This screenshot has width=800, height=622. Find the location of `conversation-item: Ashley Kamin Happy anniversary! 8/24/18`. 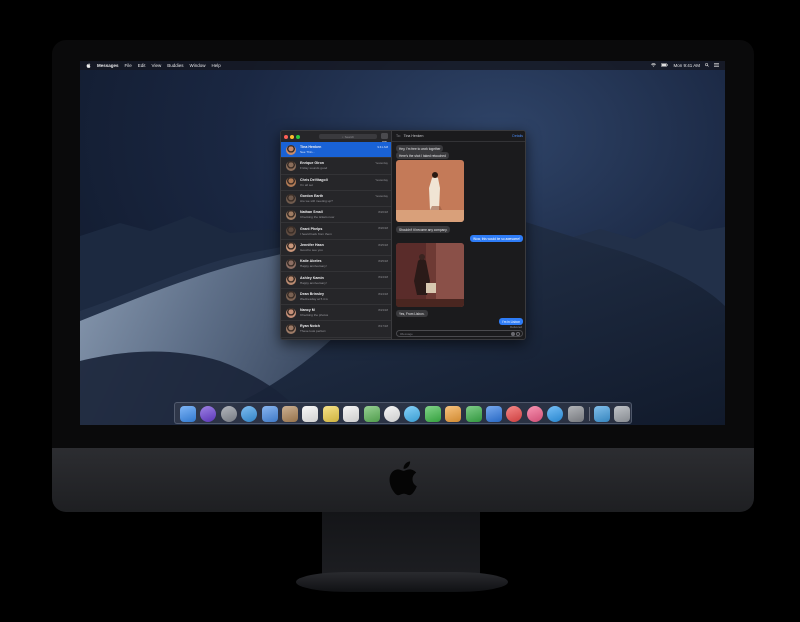

conversation-item: Ashley Kamin Happy anniversary! 8/24/18 is located at coordinates (336, 280).